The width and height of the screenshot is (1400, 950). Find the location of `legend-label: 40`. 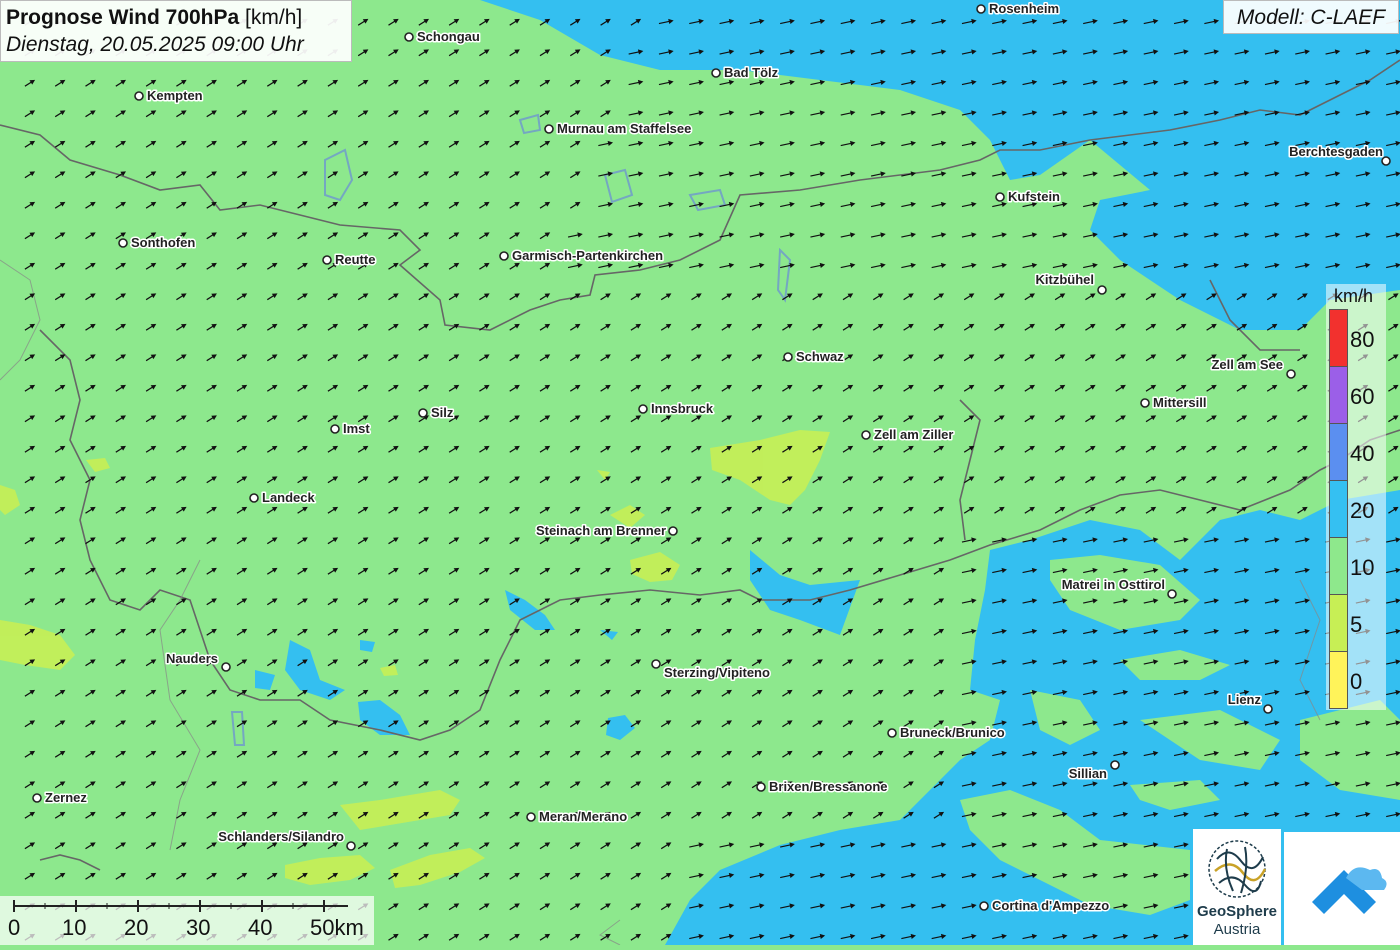

legend-label: 40 is located at coordinates (1362, 453).